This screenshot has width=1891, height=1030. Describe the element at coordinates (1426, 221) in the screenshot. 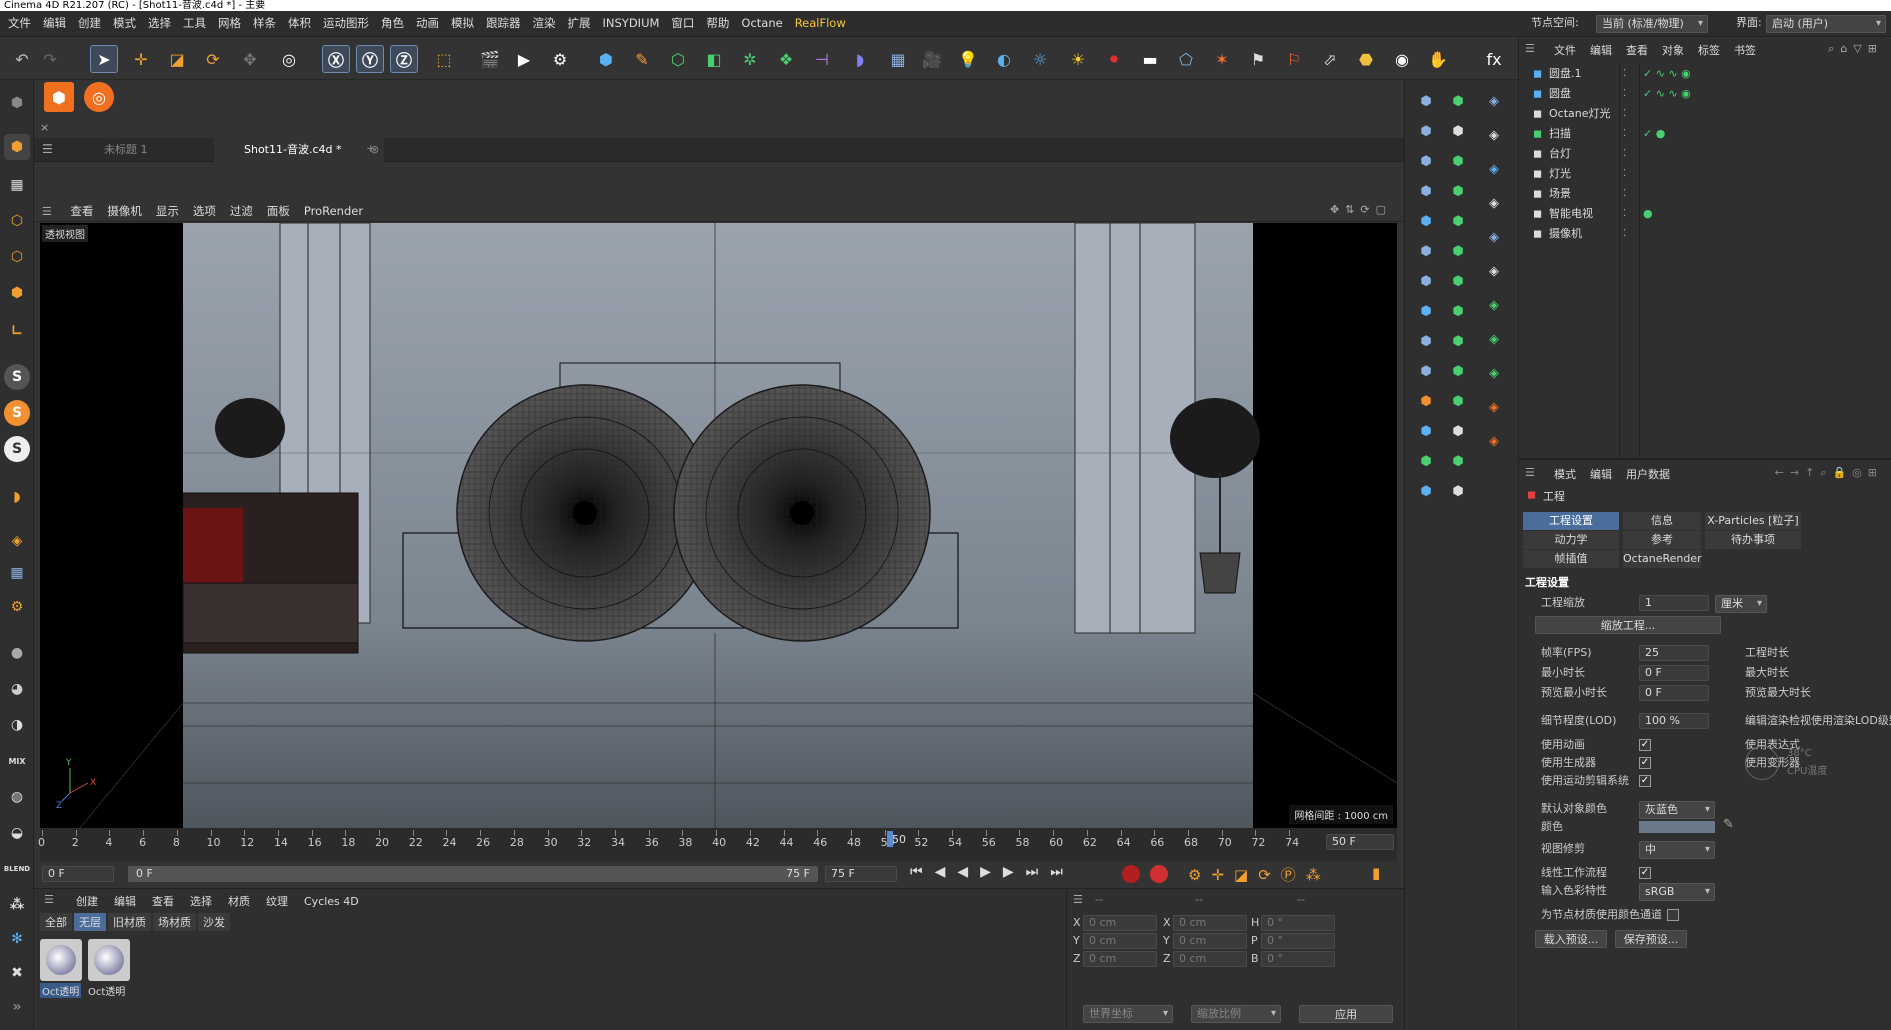

I see `cube-blue-icon: ⬢` at that location.